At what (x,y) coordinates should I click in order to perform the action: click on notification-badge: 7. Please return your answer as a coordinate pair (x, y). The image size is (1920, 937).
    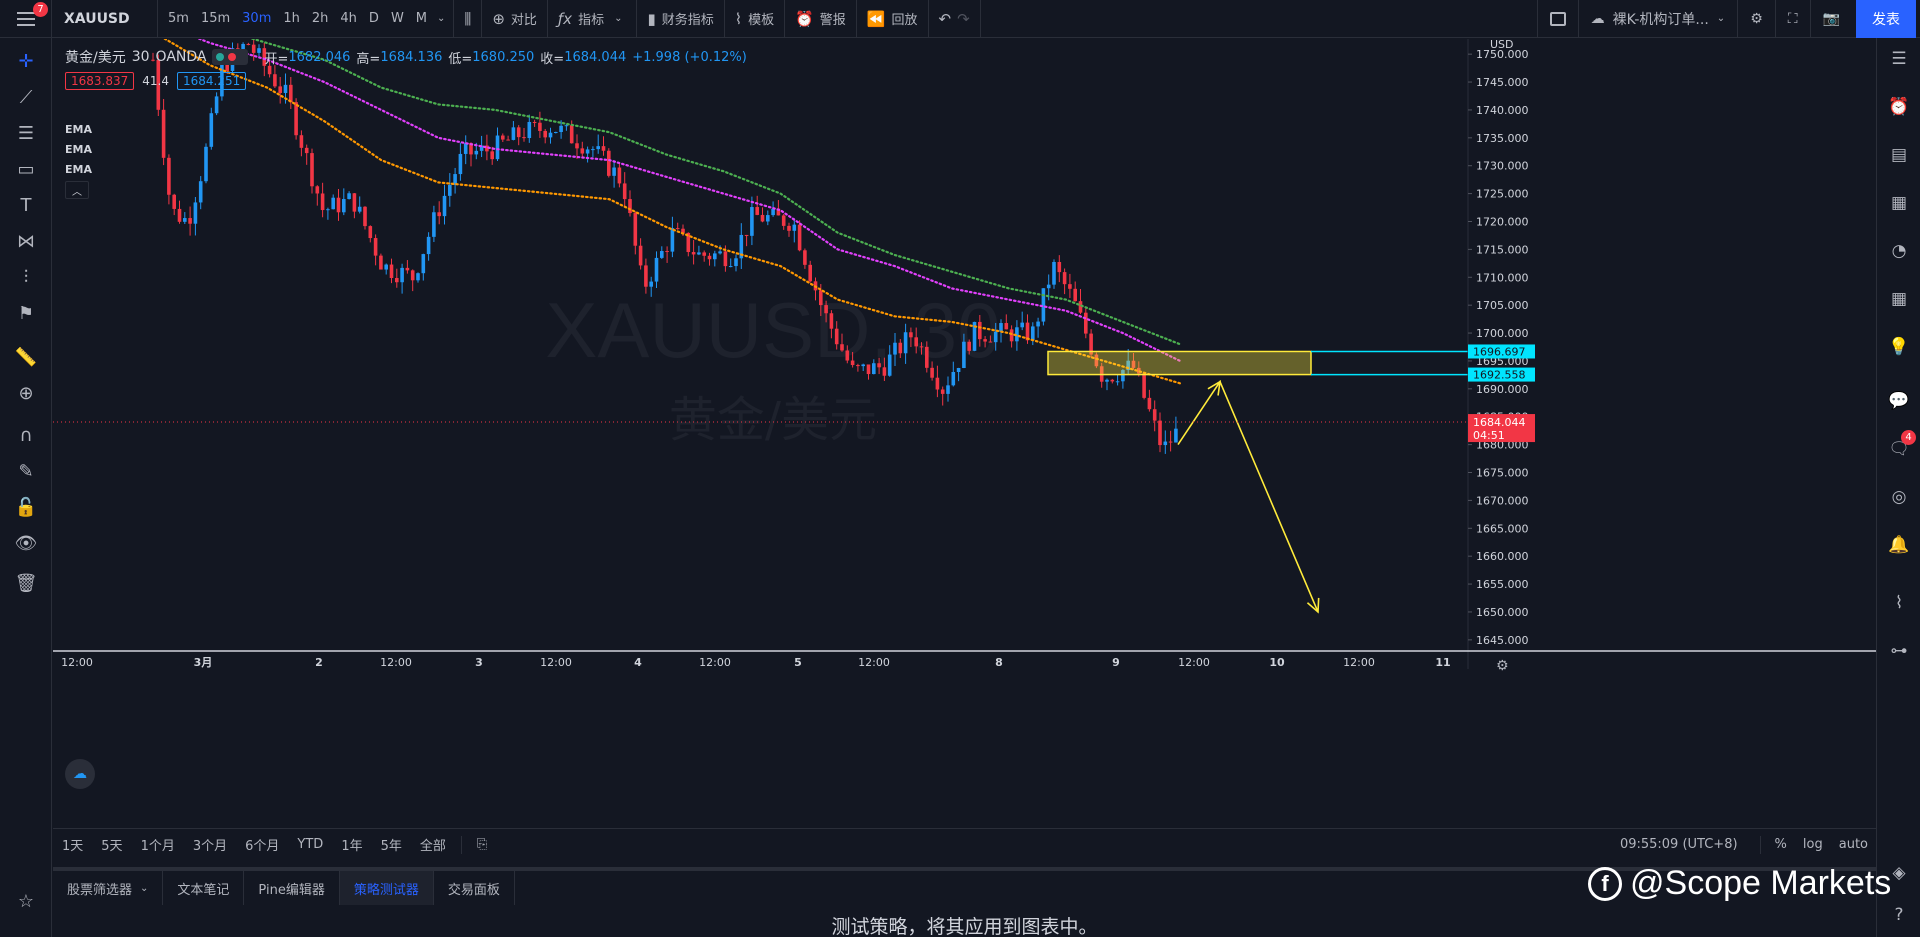
    Looking at the image, I should click on (40, 9).